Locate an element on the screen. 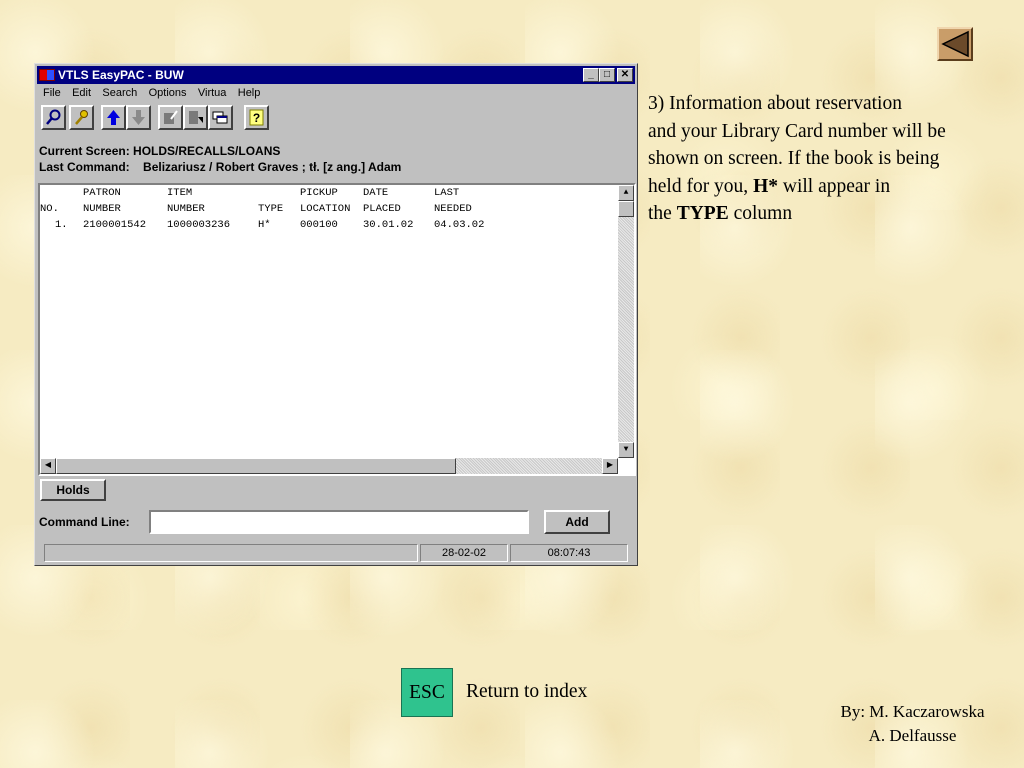 This screenshot has width=1024, height=768. help-button: ? is located at coordinates (256, 117).